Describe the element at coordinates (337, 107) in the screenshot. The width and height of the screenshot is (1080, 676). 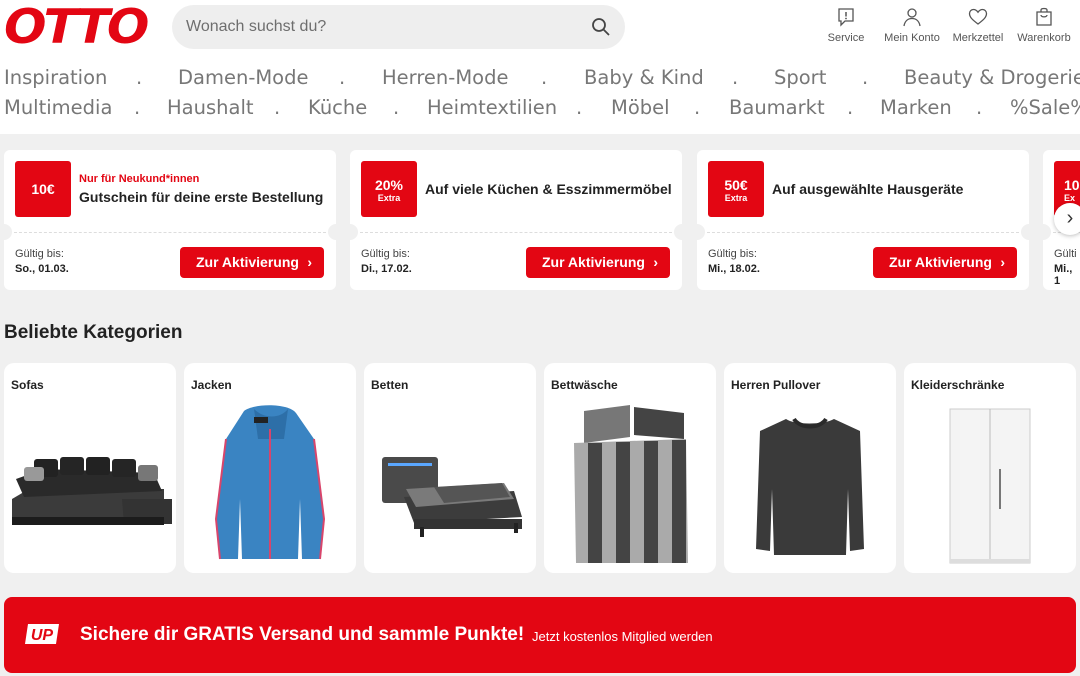
I see `nav-item-kueche: Küche` at that location.